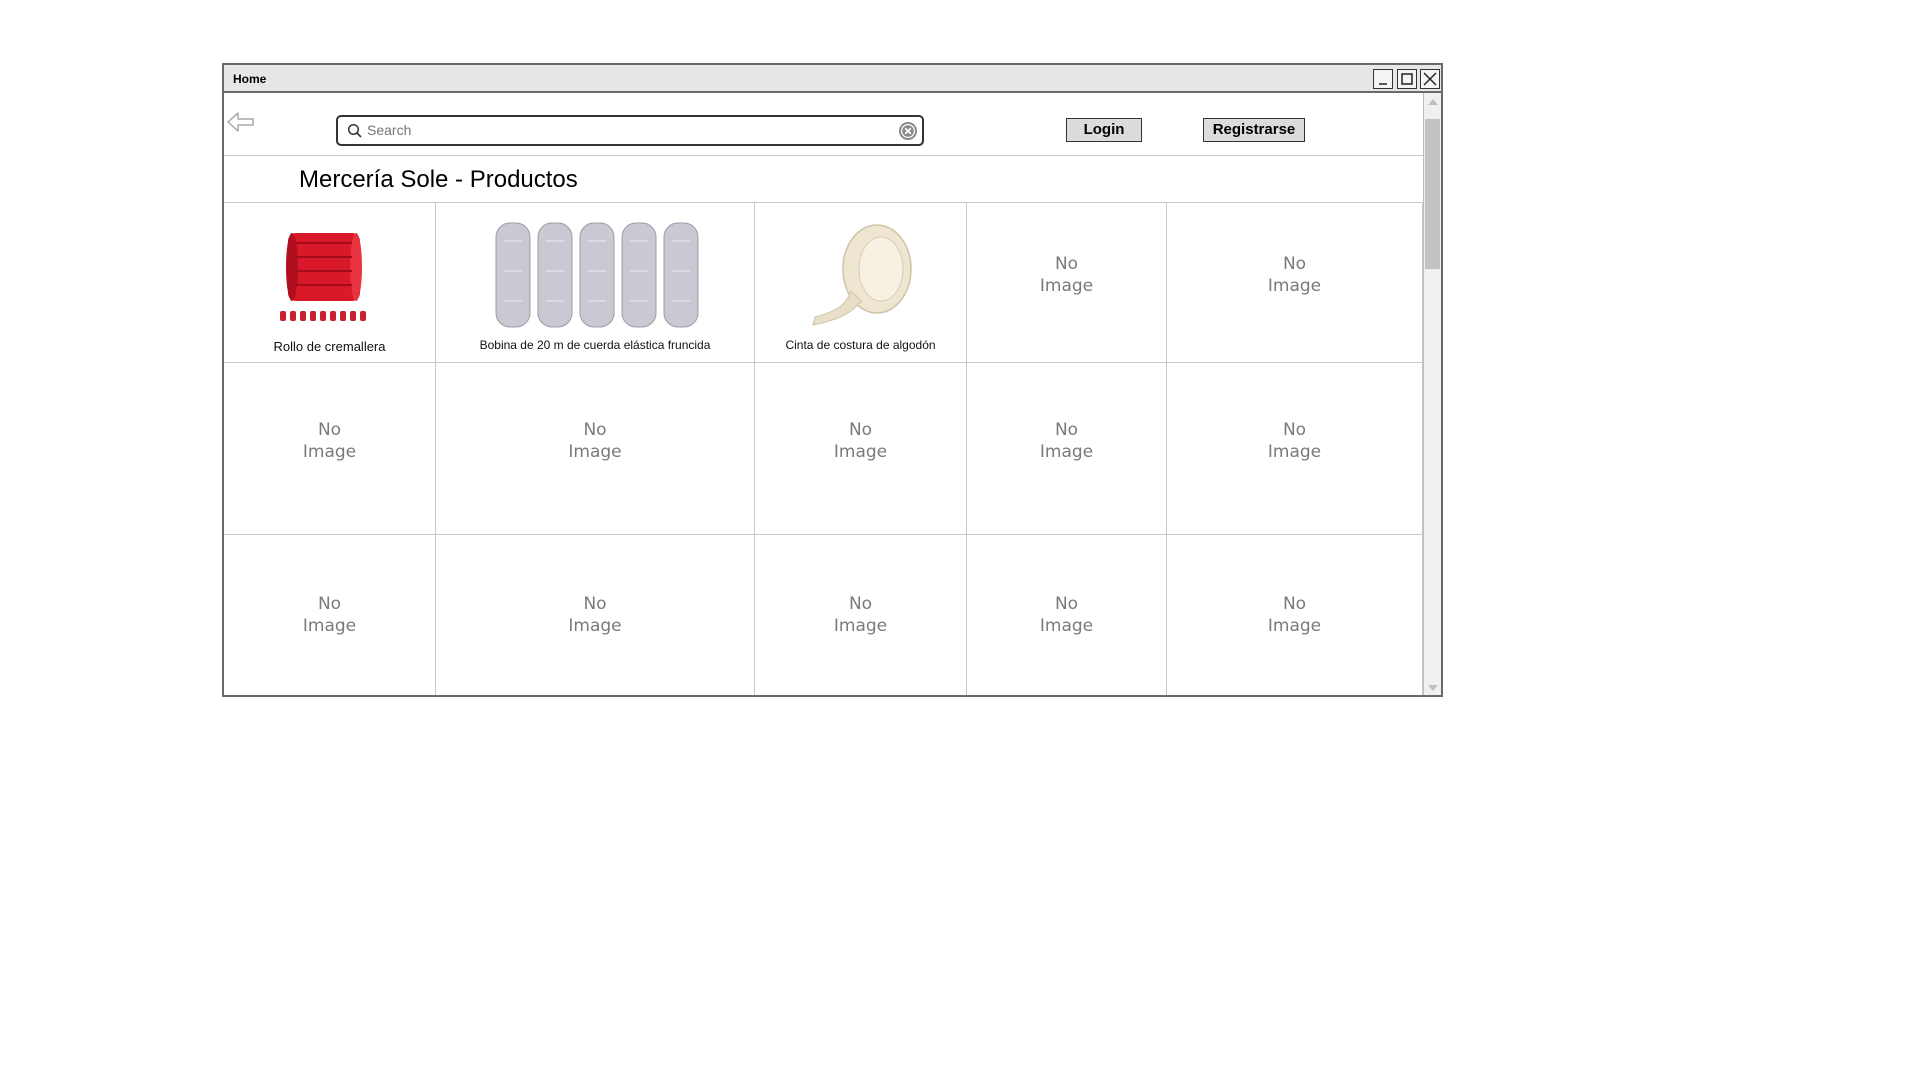 The height and width of the screenshot is (1080, 1920). Describe the element at coordinates (1432, 194) in the screenshot. I see `scroll-thumb` at that location.